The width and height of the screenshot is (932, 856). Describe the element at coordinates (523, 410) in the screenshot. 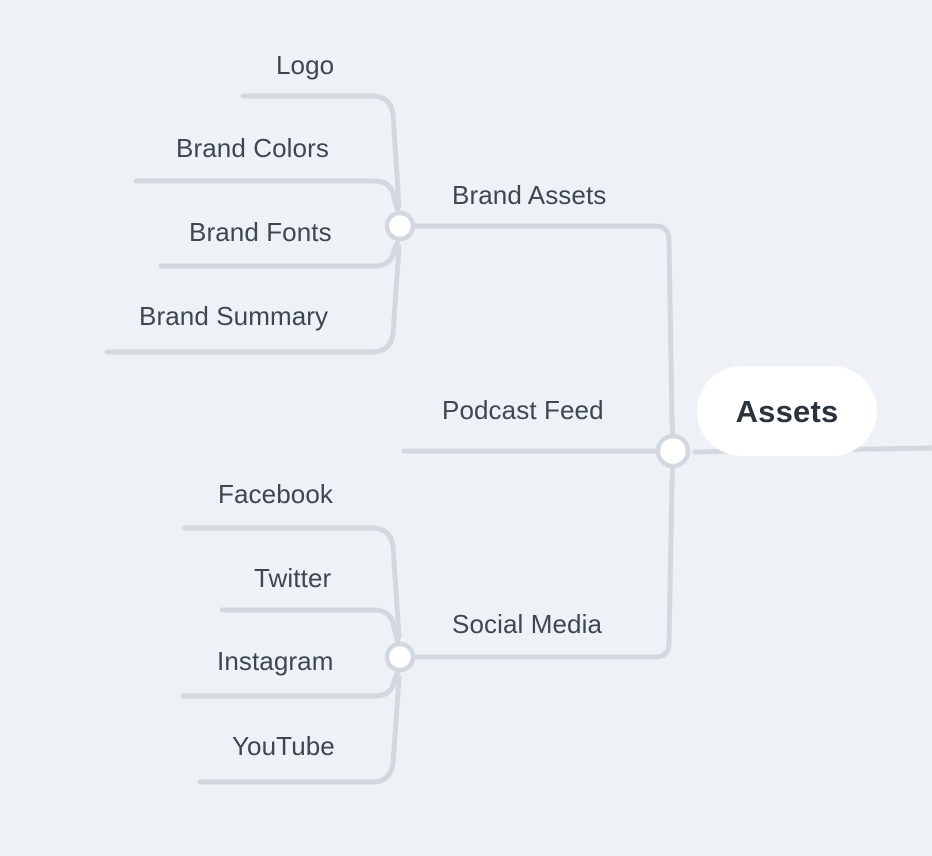

I see `branch-label-podcast-feed: Podcast Feed` at that location.